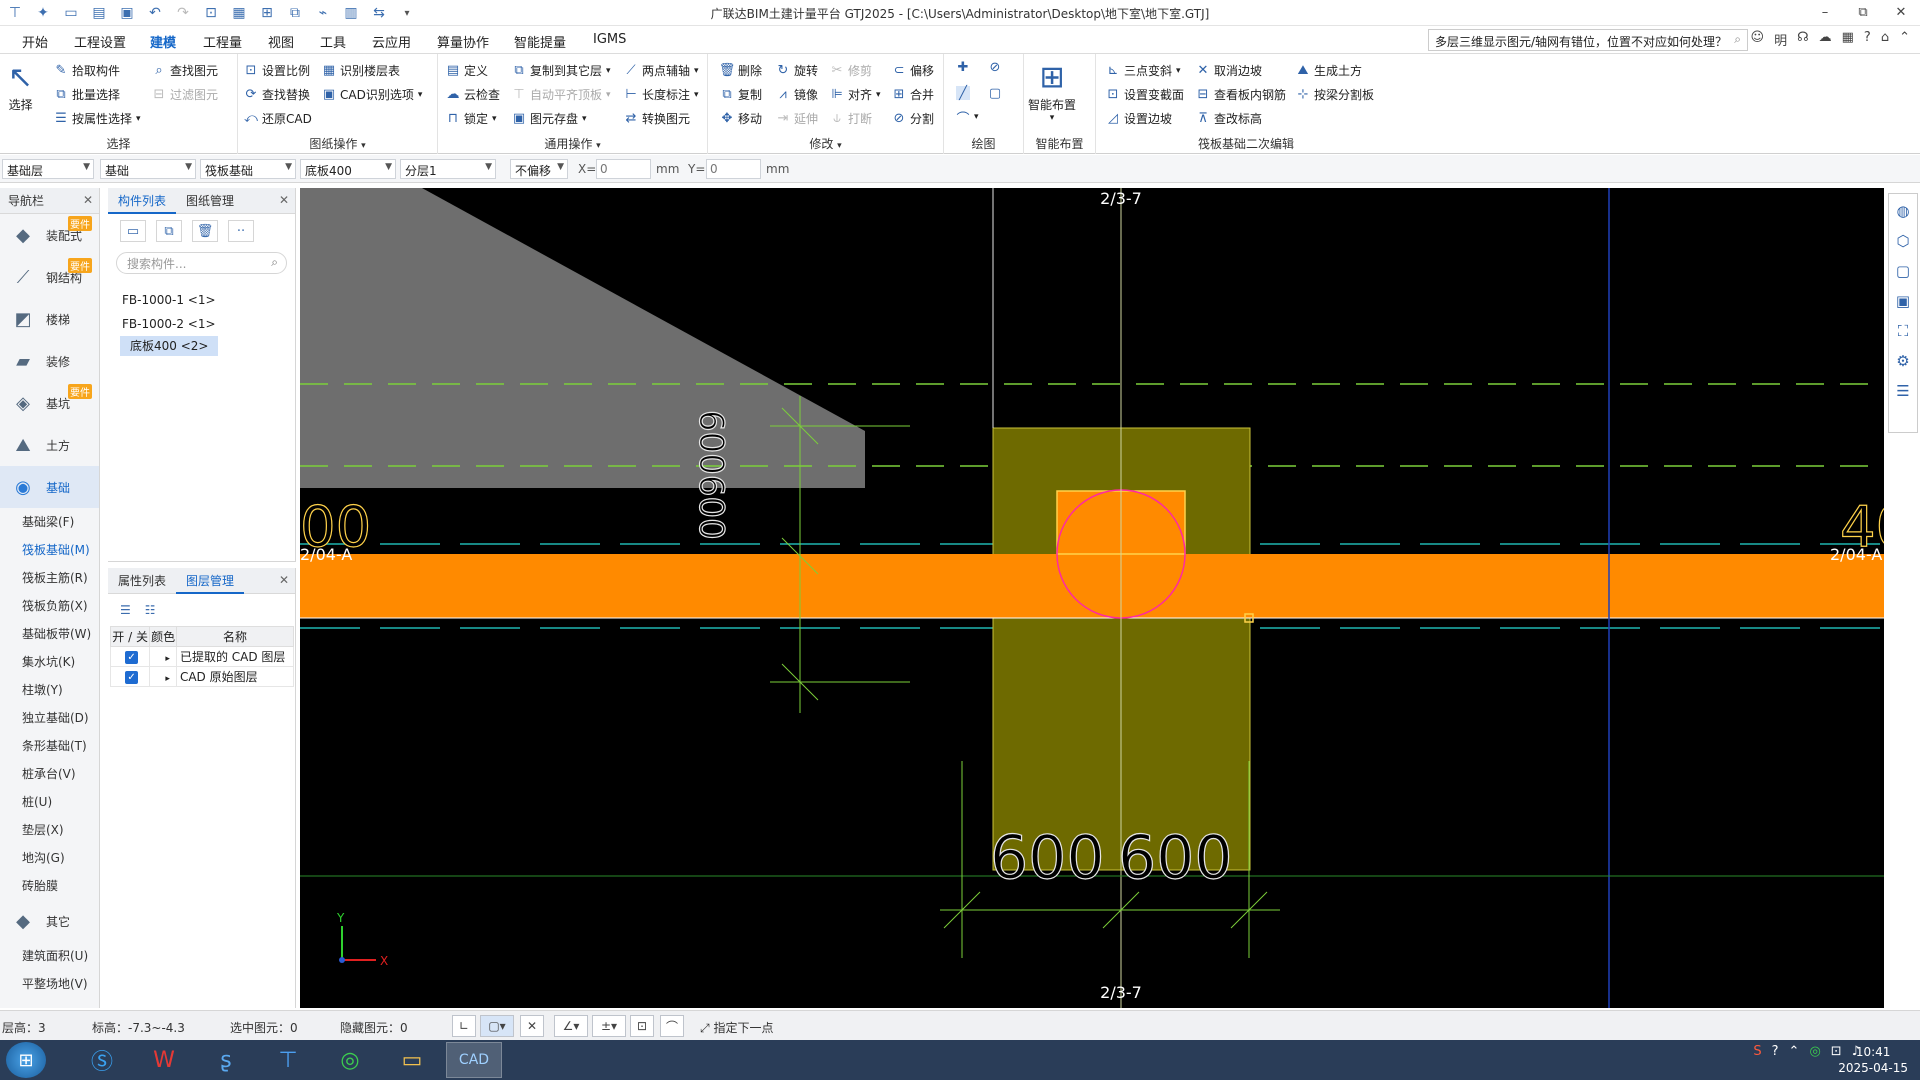  Describe the element at coordinates (201, 300) in the screenshot. I see `component-item: FB-1000-1 <1>` at that location.